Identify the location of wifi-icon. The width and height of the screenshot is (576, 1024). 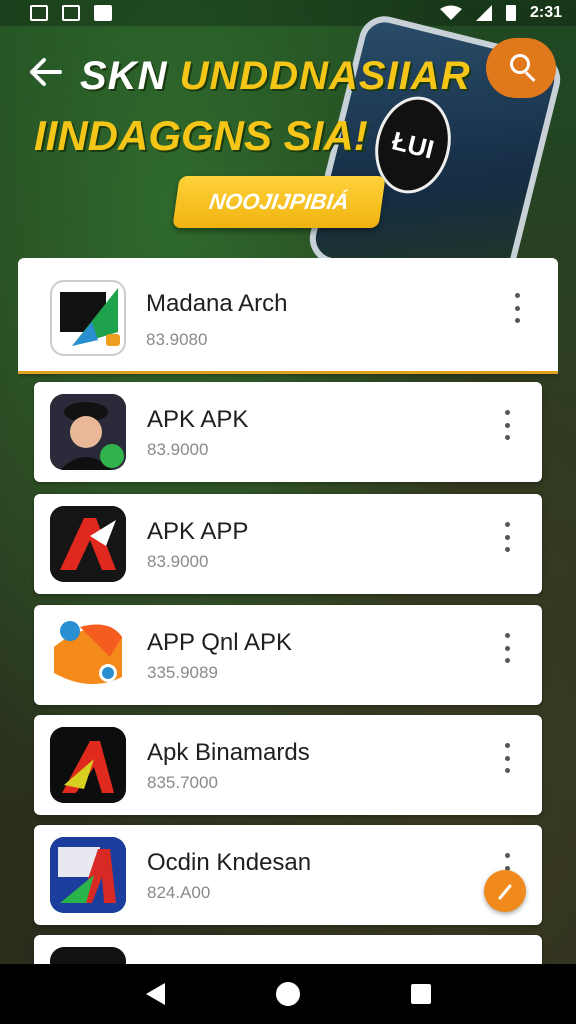
(450, 12).